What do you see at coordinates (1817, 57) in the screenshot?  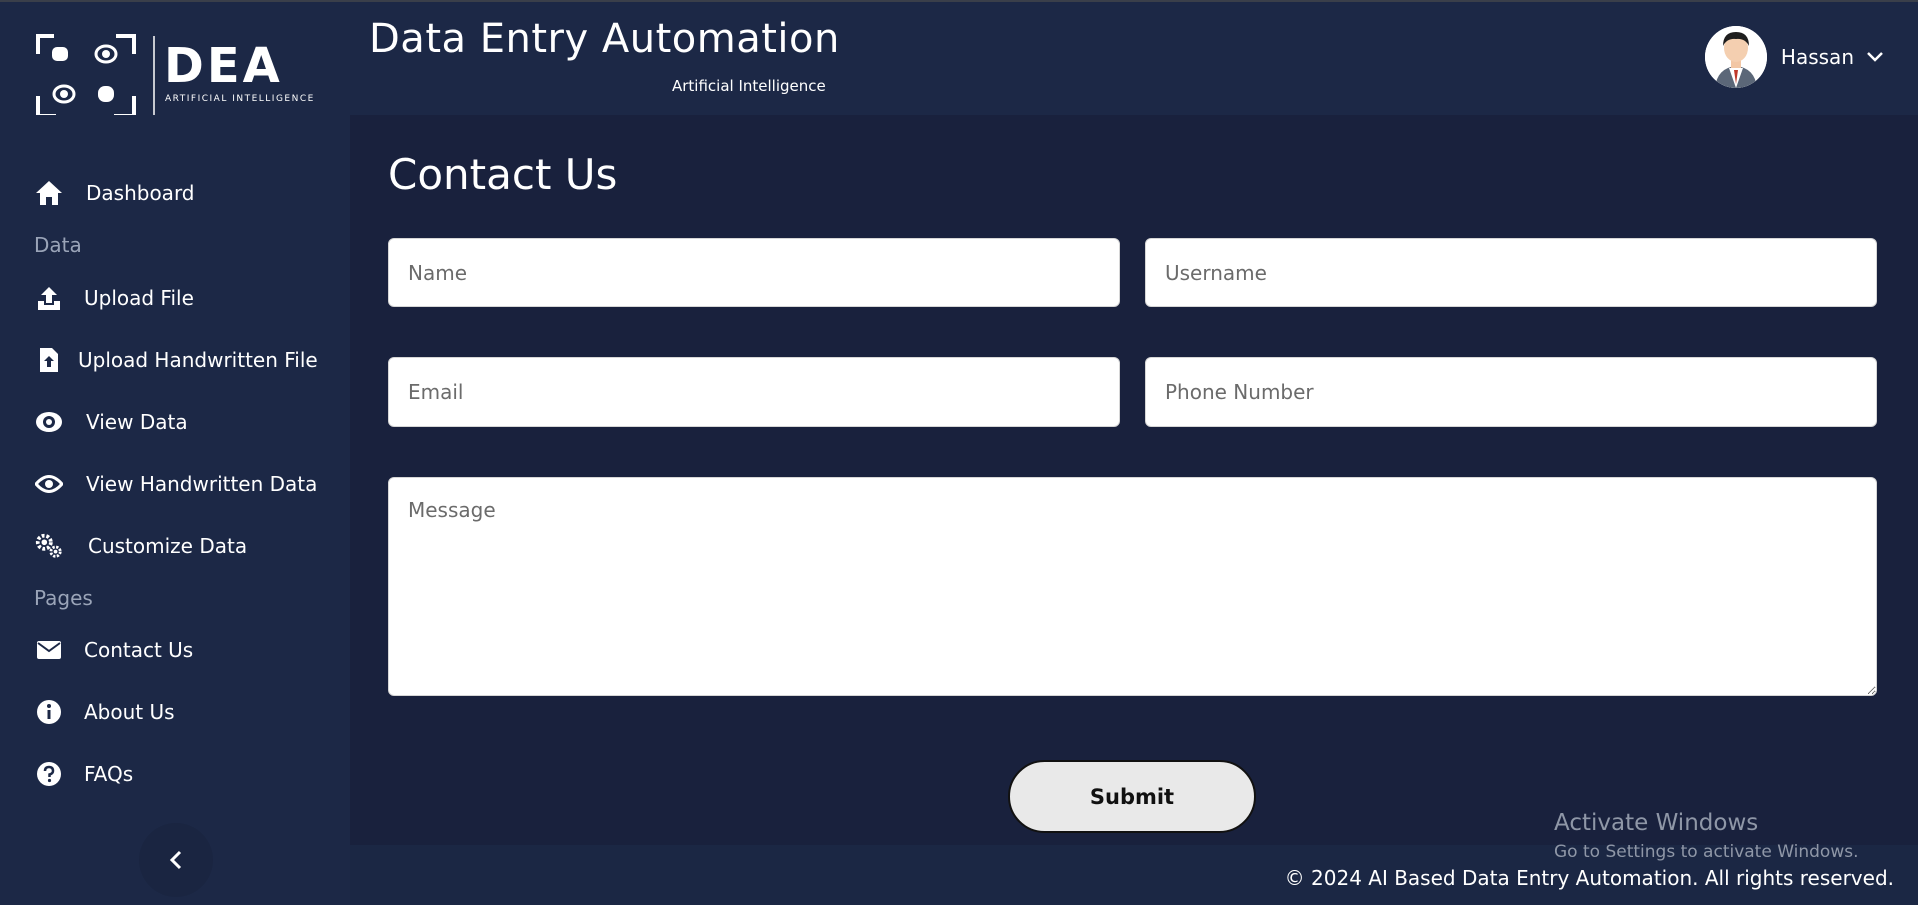 I see `user-name: Hassan` at bounding box center [1817, 57].